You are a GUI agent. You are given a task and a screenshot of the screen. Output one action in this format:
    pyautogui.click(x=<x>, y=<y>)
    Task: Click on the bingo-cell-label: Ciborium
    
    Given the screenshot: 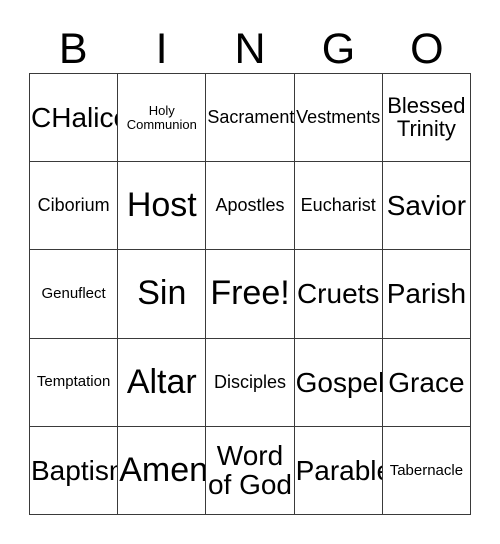 What is the action you would take?
    pyautogui.click(x=73, y=205)
    